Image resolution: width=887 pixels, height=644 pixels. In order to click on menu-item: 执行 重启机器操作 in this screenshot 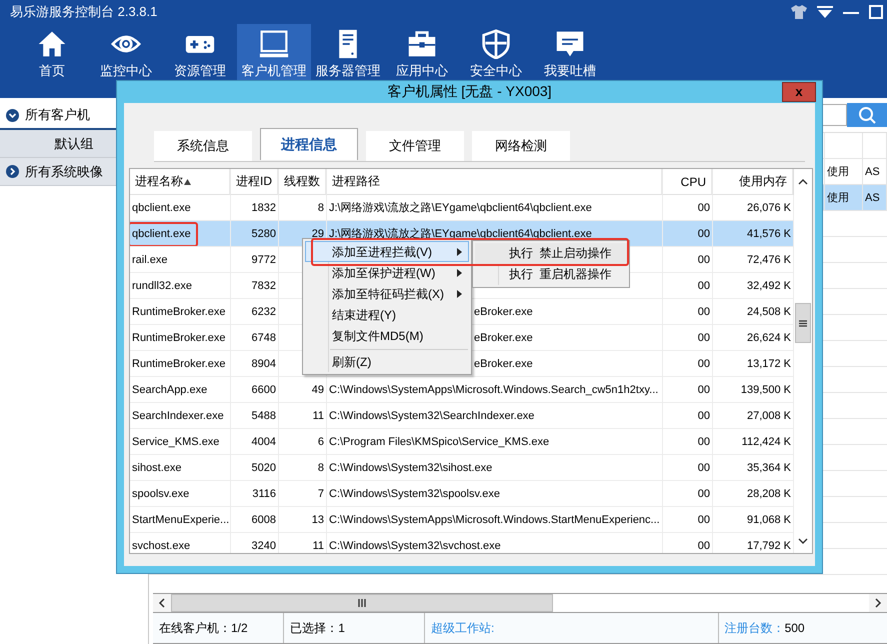, I will do `click(551, 274)`.